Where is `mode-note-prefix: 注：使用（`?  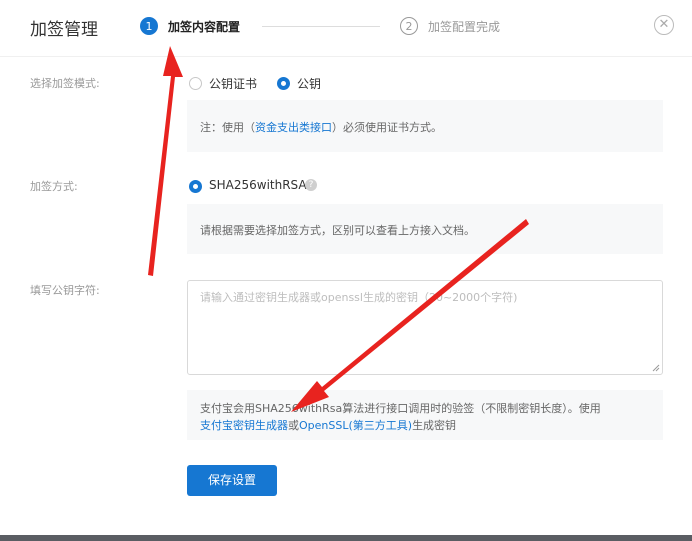
mode-note-prefix: 注：使用（ is located at coordinates (227, 127).